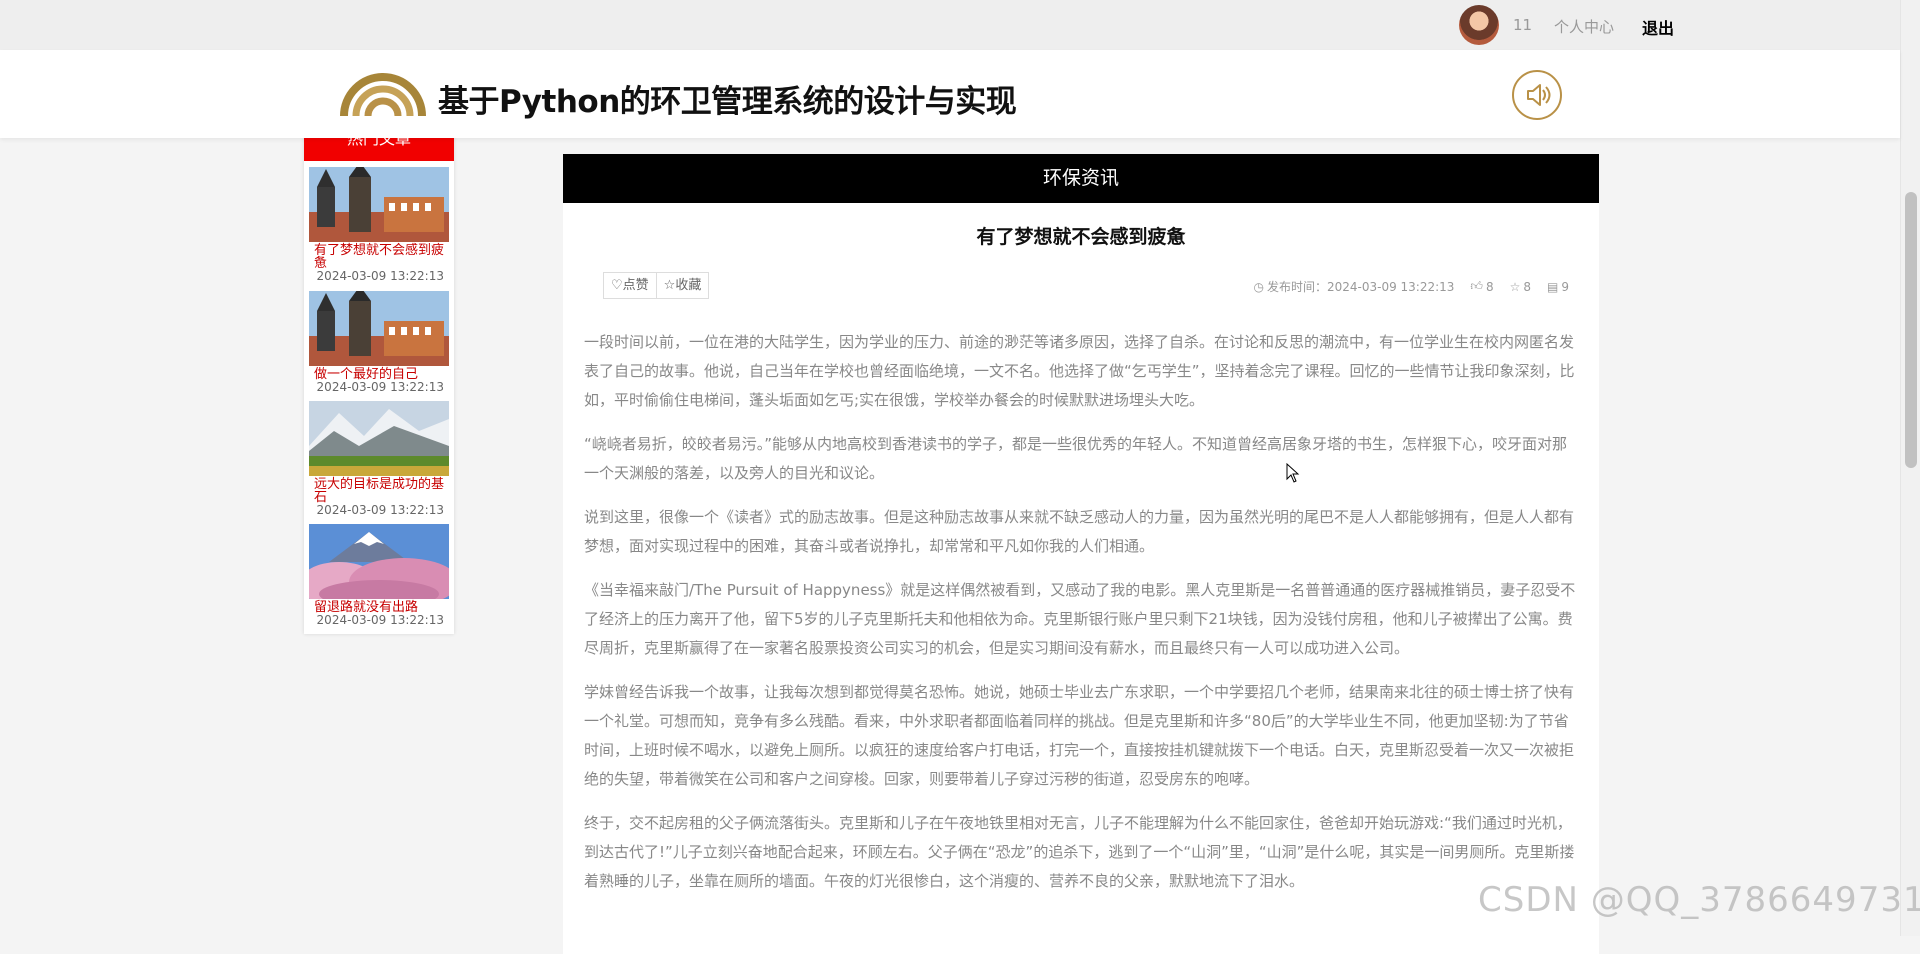  What do you see at coordinates (1527, 286) in the screenshot?
I see `favorite-count-value: 8` at bounding box center [1527, 286].